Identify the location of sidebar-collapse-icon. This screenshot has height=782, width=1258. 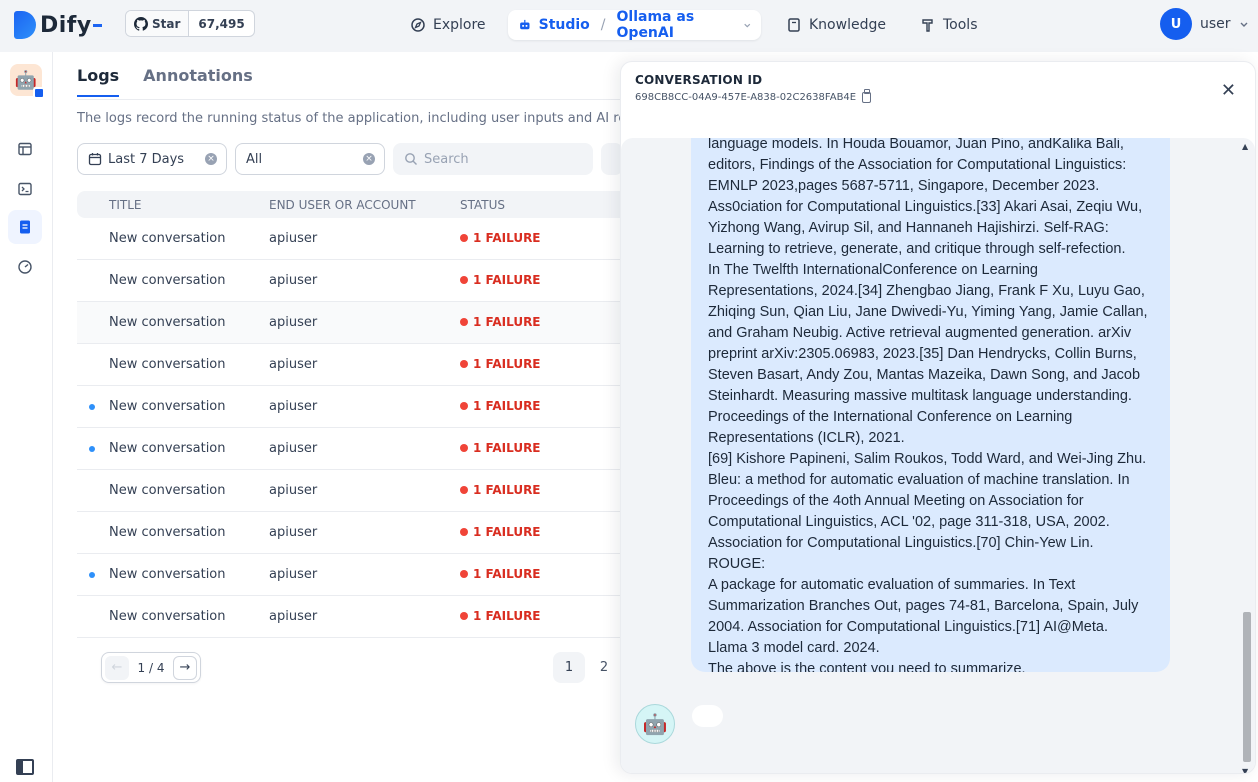
(25, 767).